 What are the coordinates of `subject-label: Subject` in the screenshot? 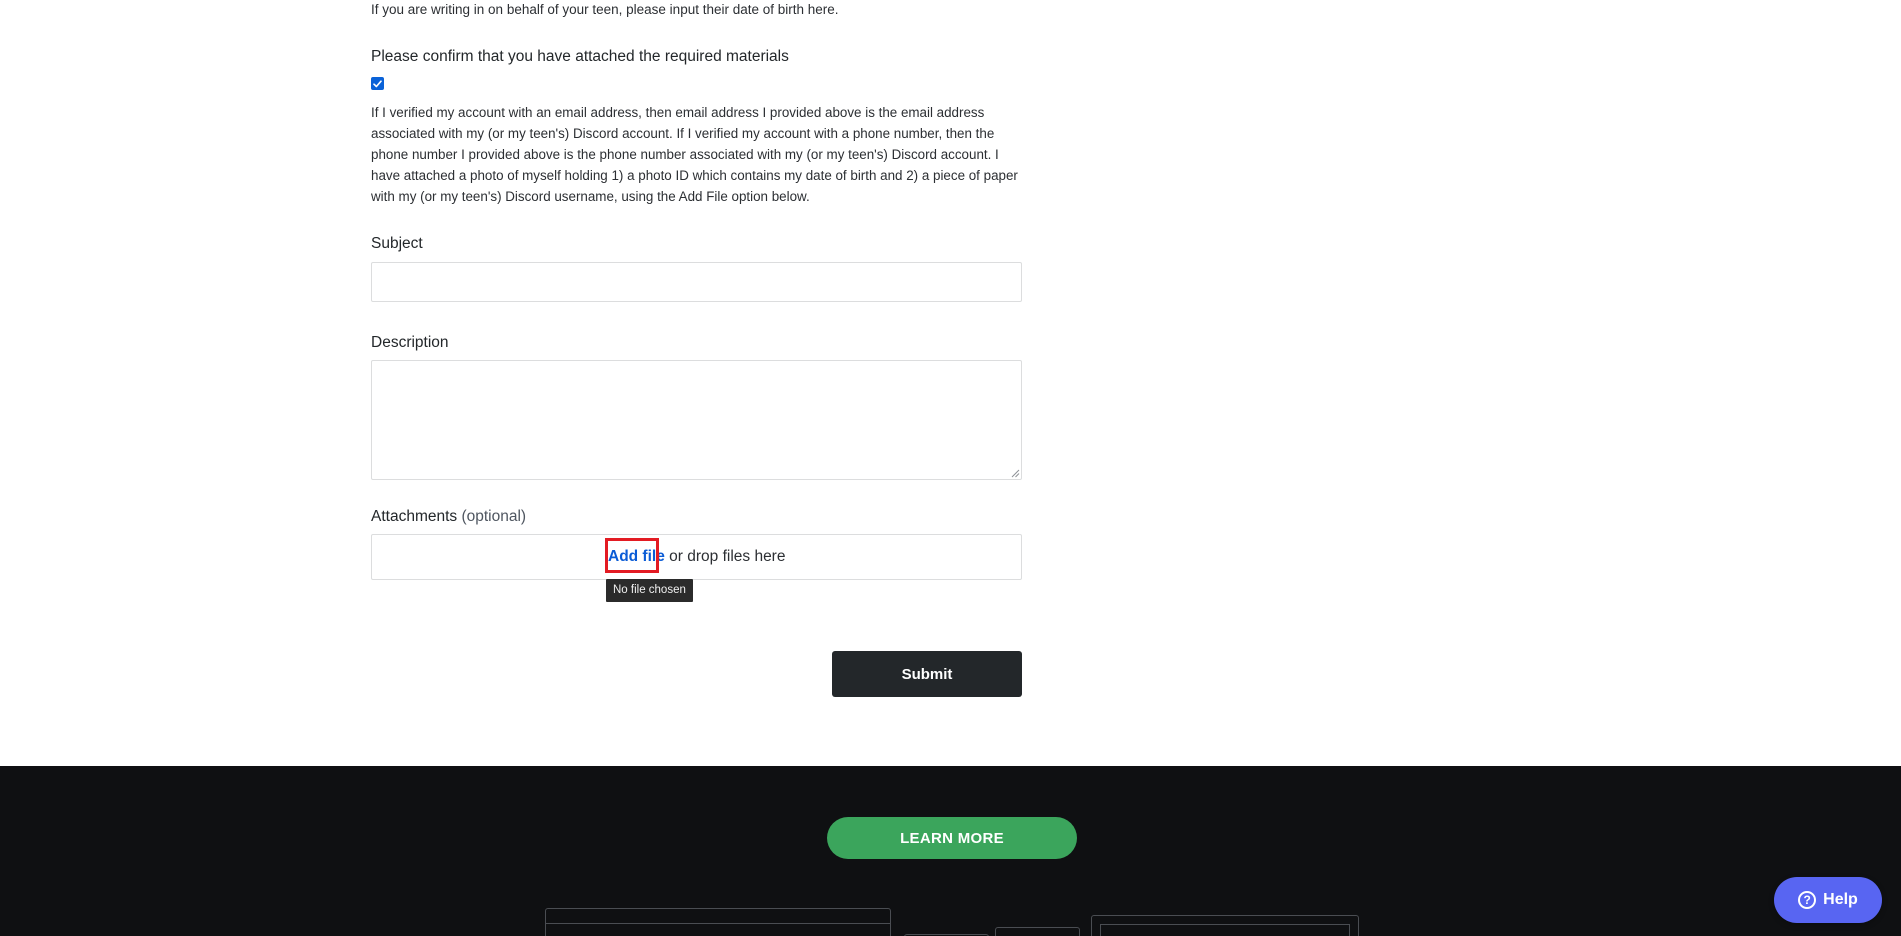 It's located at (397, 243).